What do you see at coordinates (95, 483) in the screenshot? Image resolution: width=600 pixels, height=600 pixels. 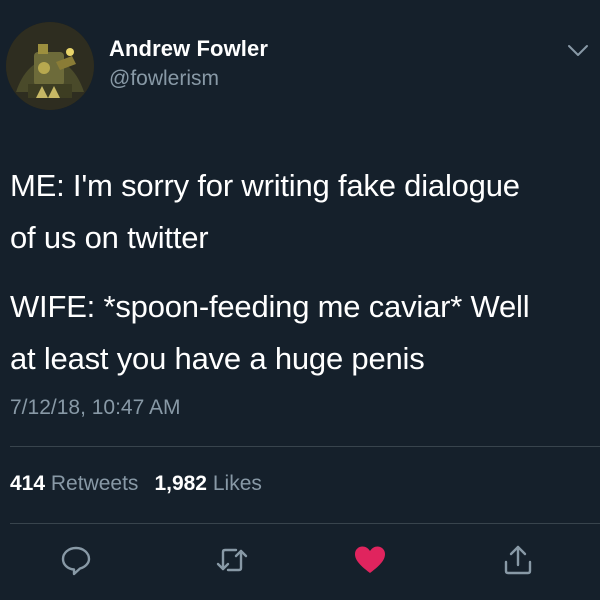 I see `retweets-label: Retweets` at bounding box center [95, 483].